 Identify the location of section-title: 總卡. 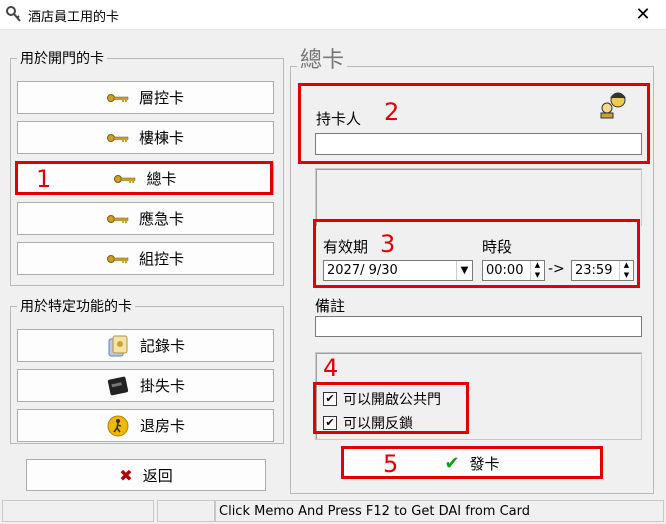
(322, 58).